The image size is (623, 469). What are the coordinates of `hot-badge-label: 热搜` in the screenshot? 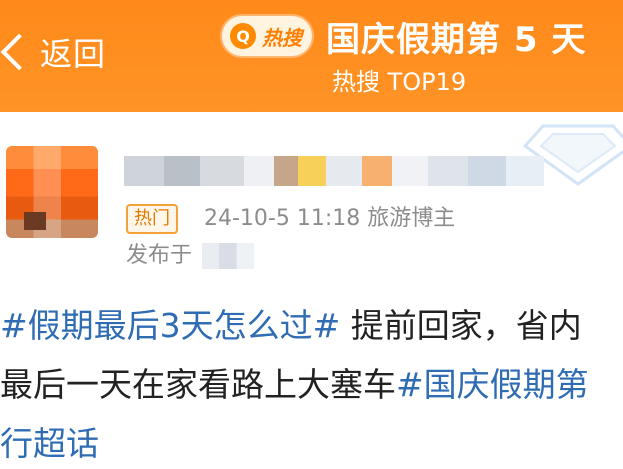 It's located at (282, 37).